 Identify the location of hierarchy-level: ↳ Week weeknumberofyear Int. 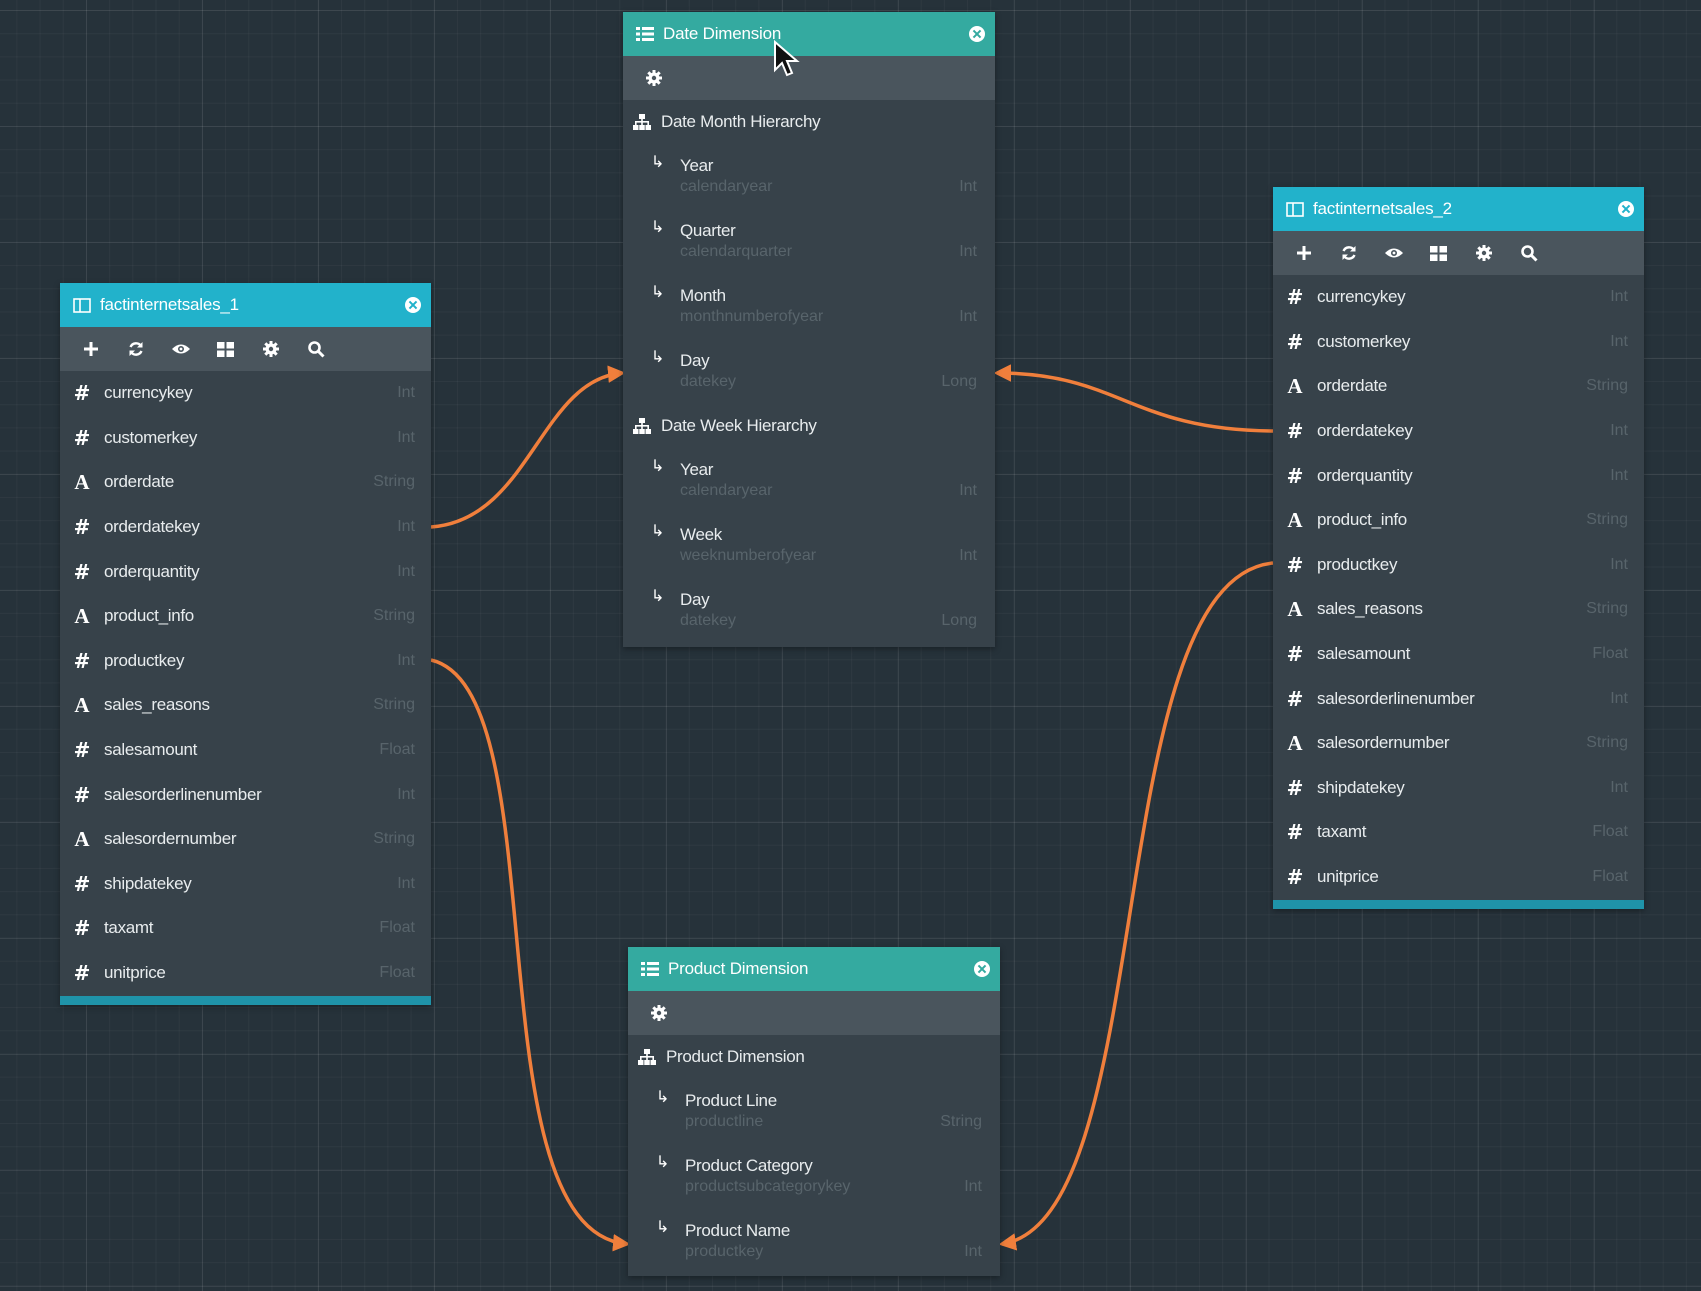
(809, 545).